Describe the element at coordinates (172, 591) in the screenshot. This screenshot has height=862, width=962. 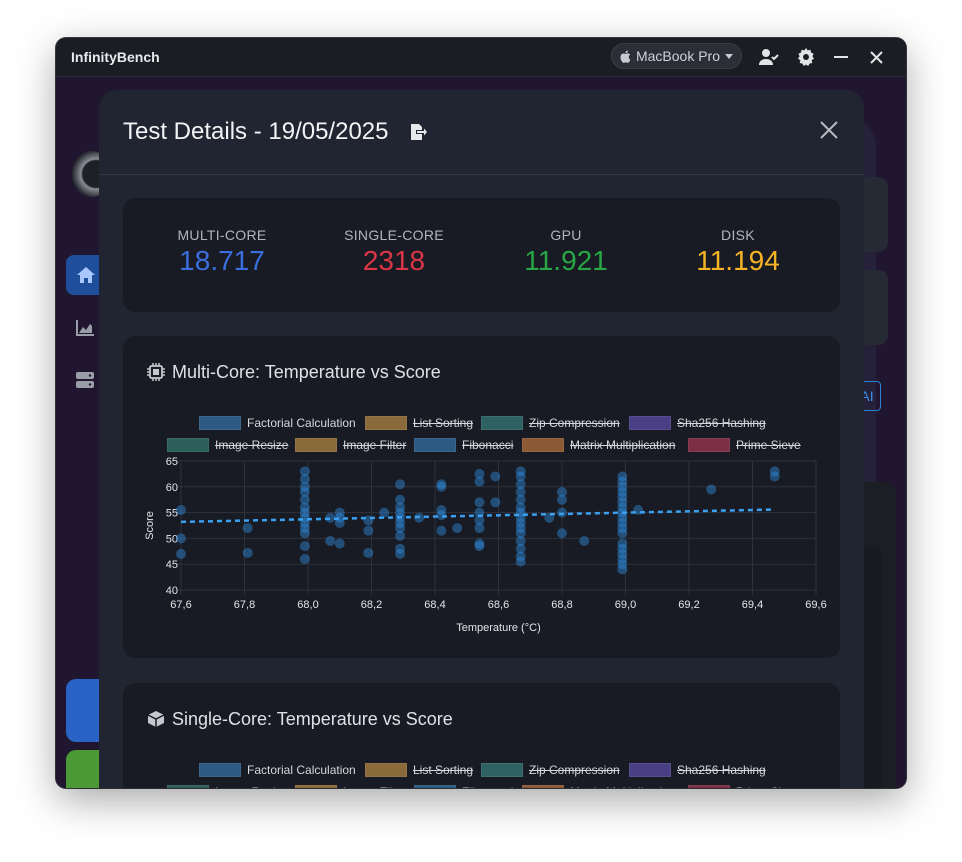
I see `y-tick-label: 40` at that location.